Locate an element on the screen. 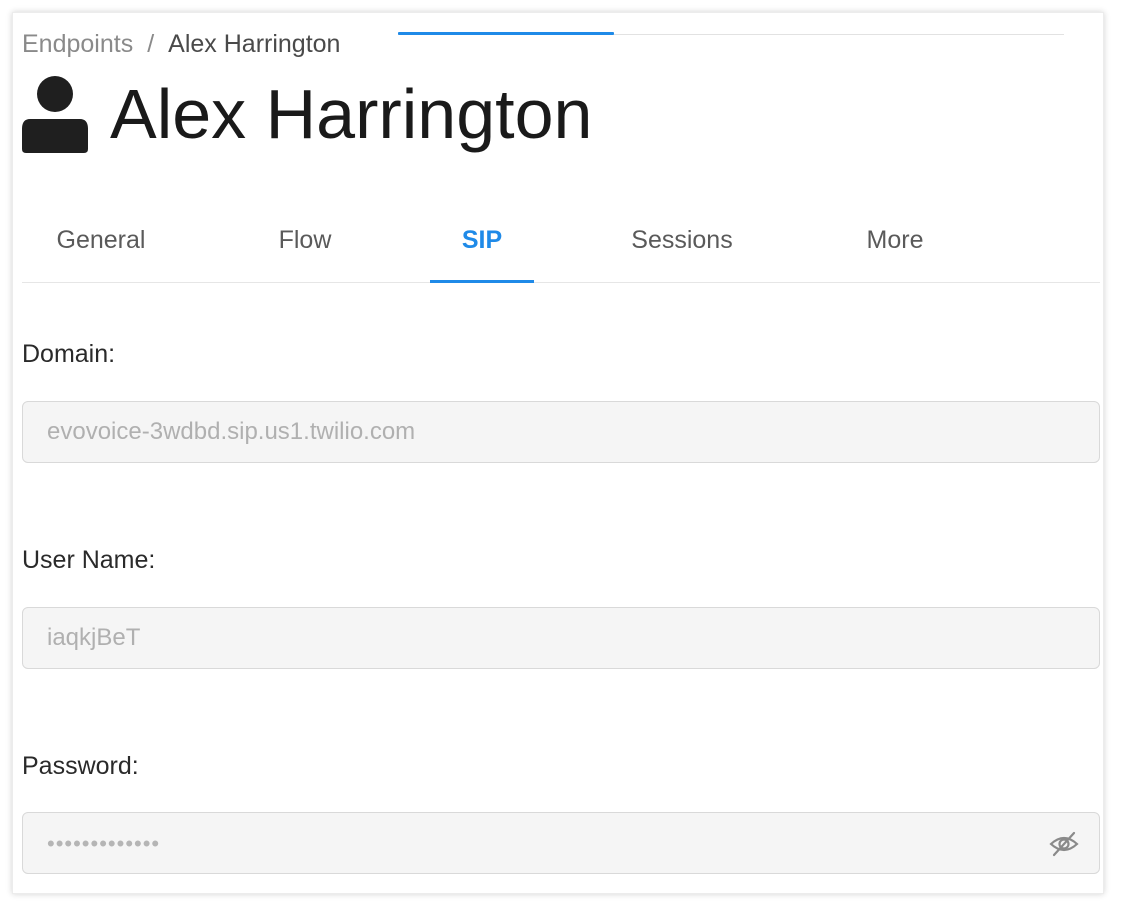 This screenshot has width=1134, height=924. password-field: ••••••••••••• is located at coordinates (561, 843).